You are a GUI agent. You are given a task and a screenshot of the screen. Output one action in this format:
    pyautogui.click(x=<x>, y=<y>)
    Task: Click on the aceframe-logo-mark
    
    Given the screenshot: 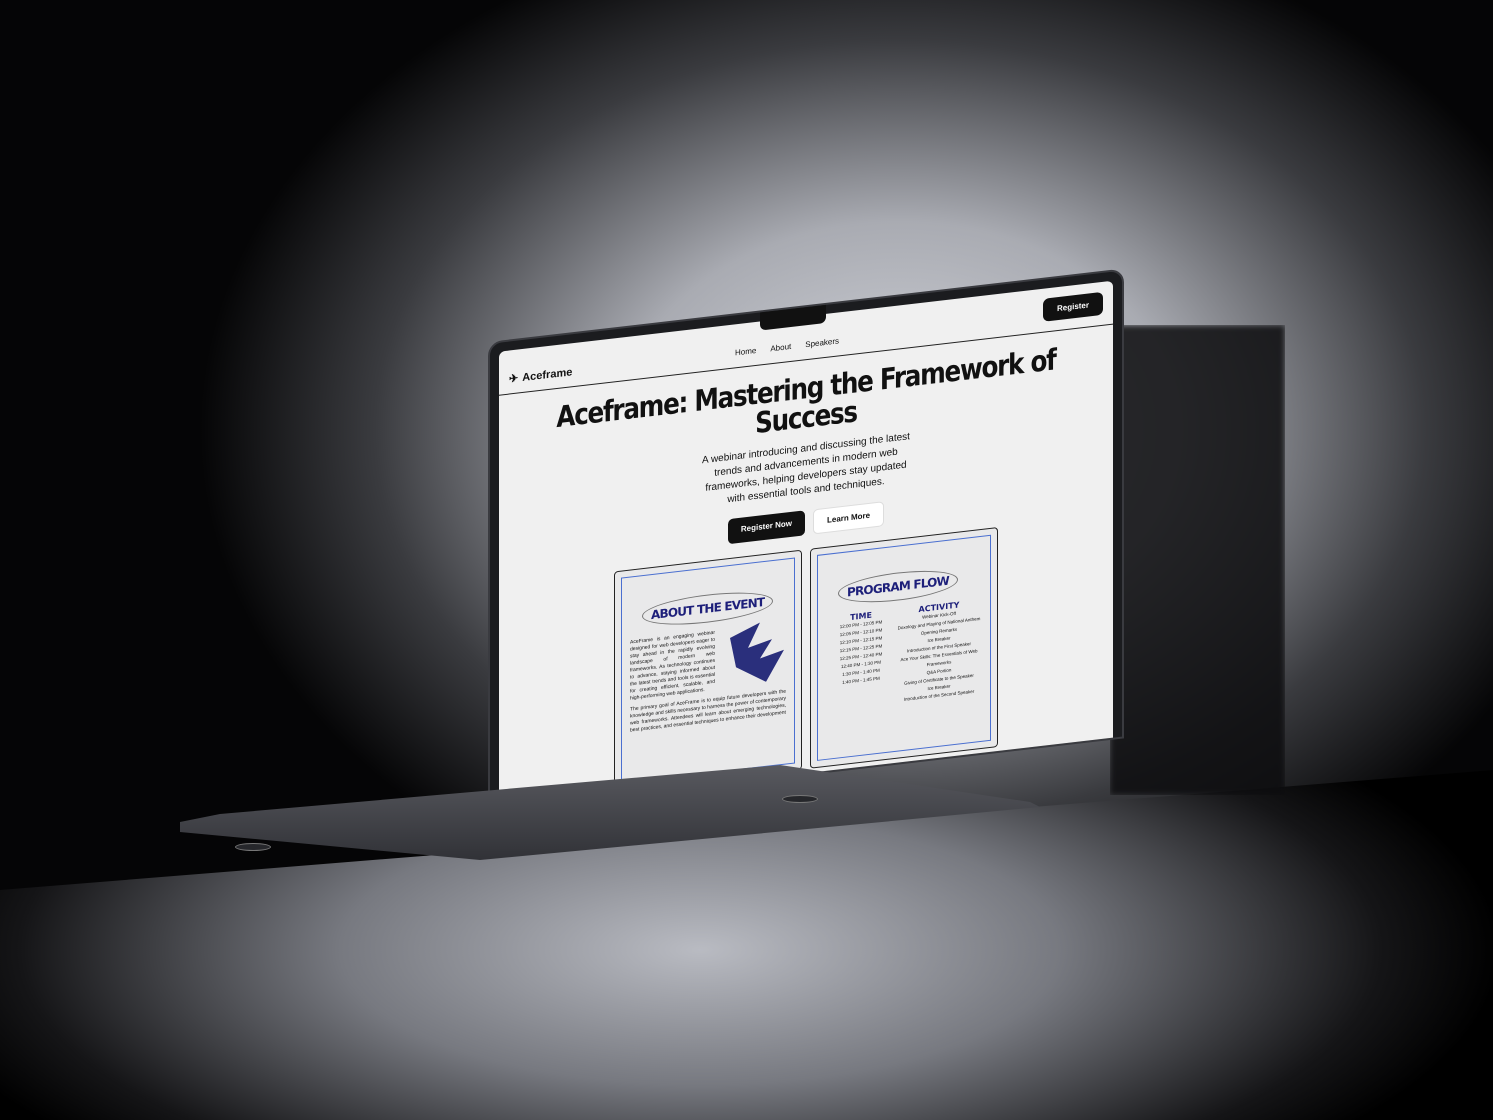 What is the action you would take?
    pyautogui.click(x=754, y=653)
    